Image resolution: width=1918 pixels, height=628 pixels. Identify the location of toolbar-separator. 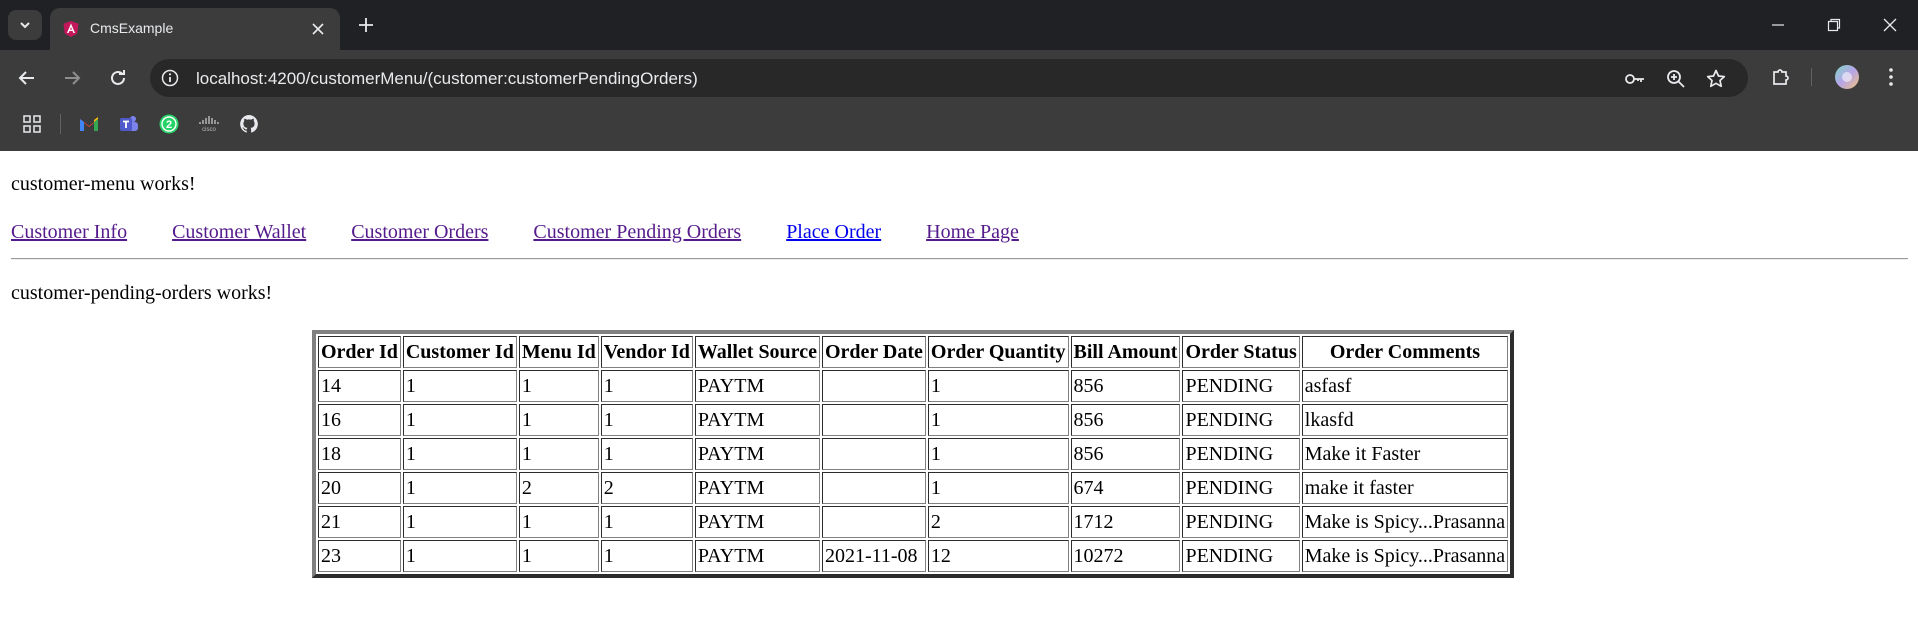
(1811, 77).